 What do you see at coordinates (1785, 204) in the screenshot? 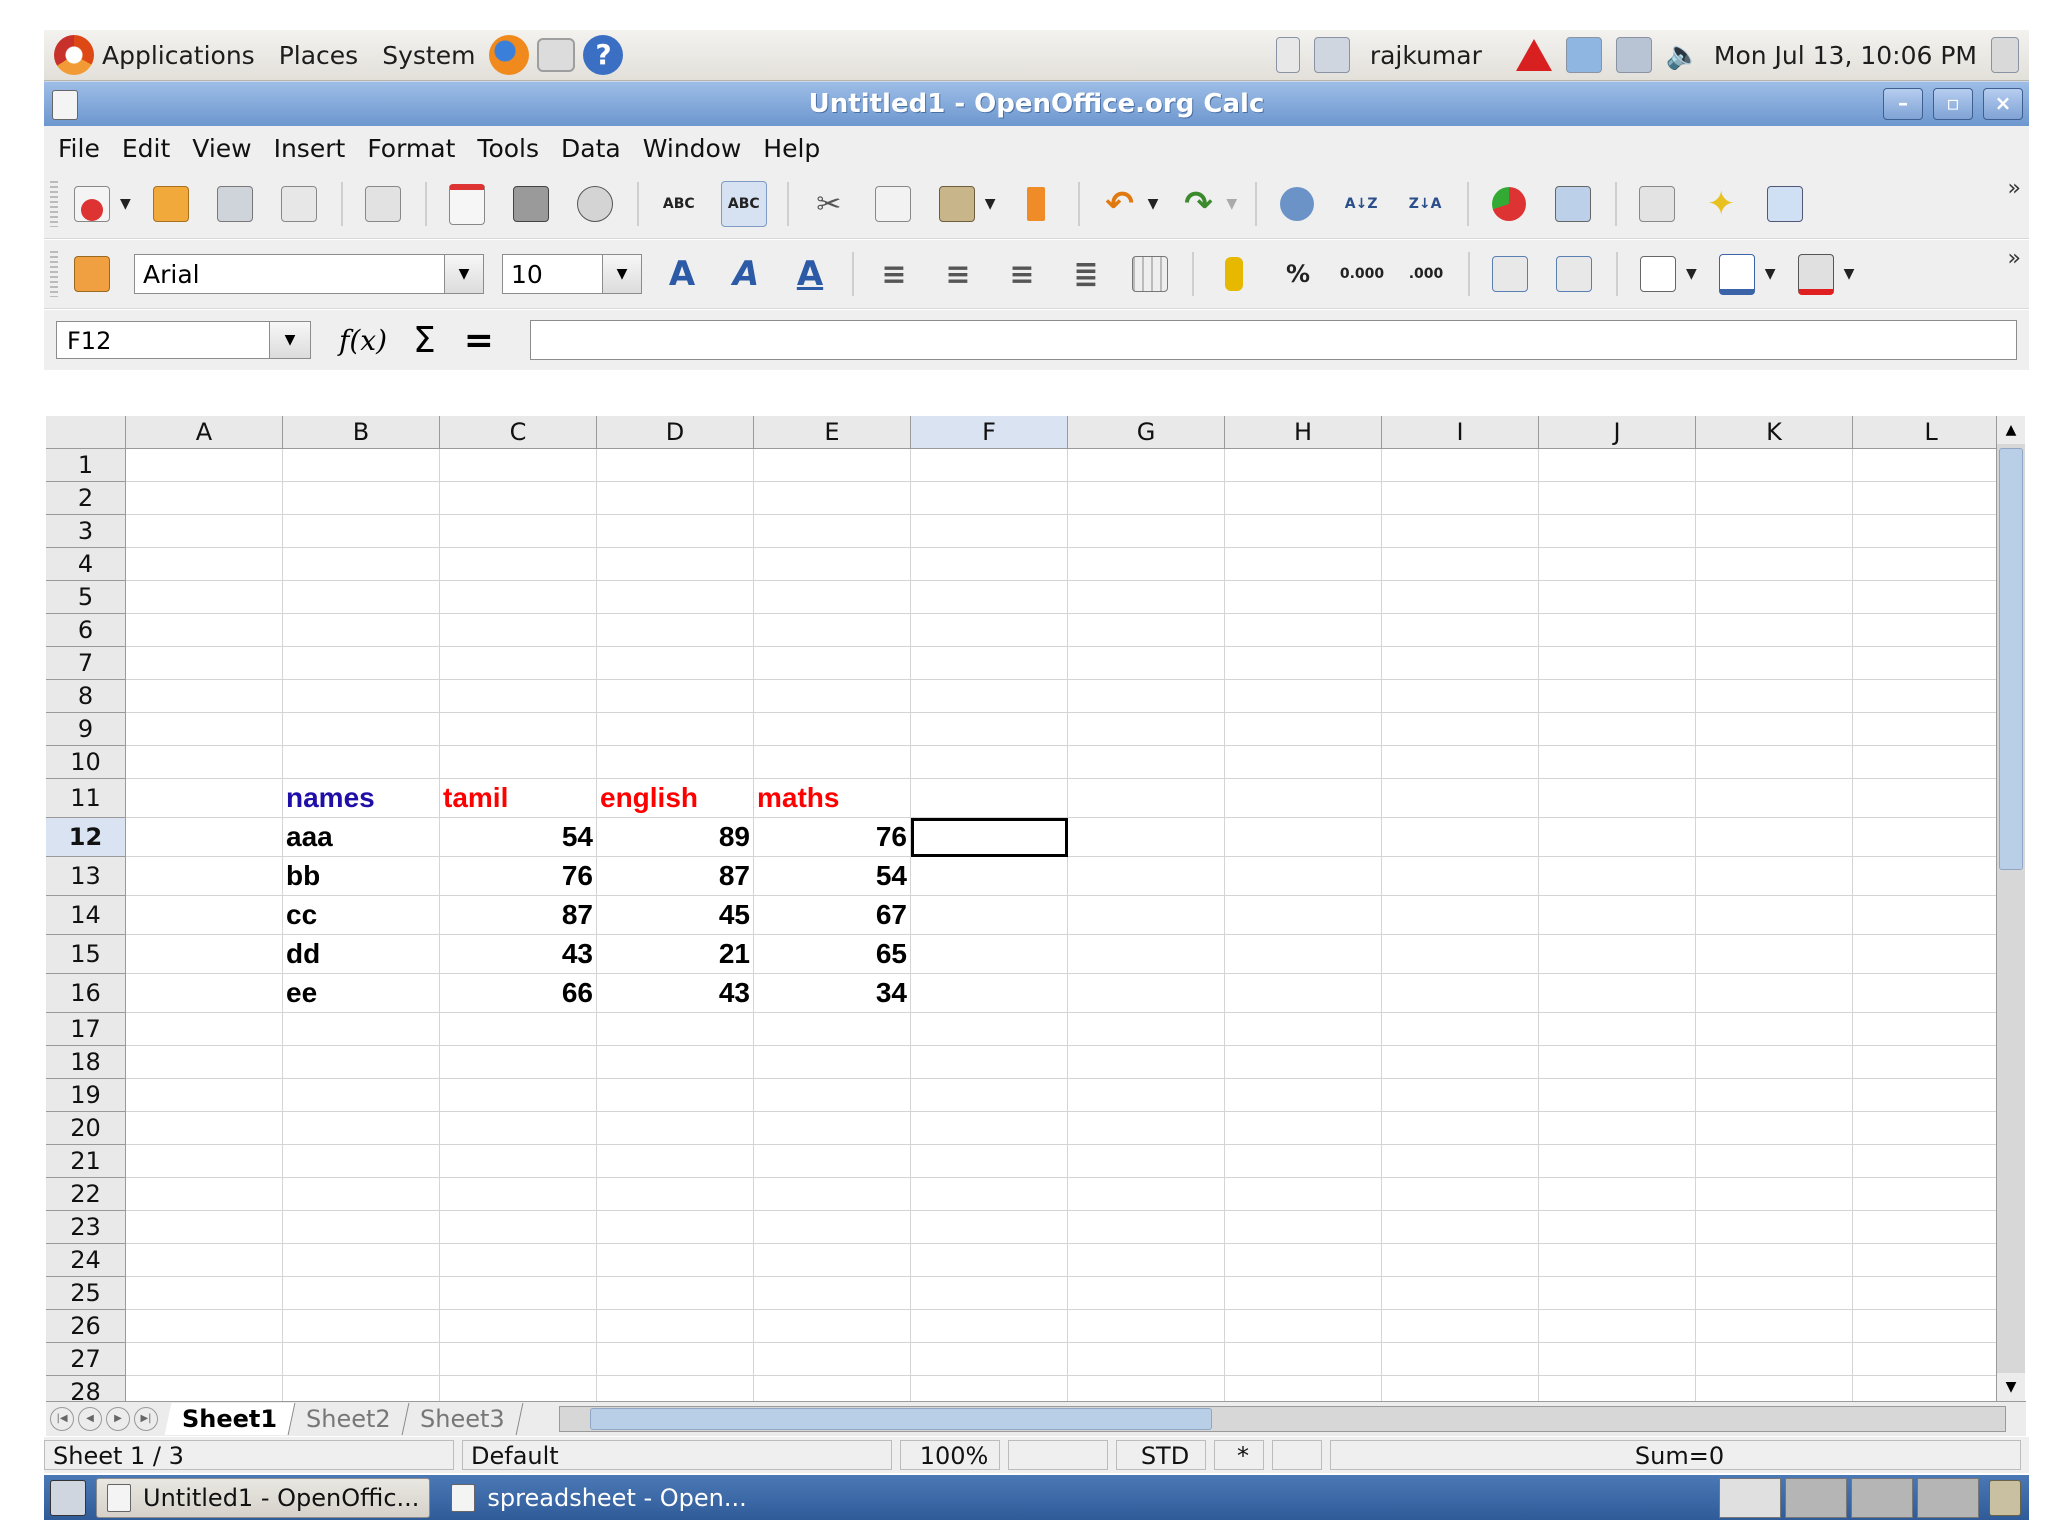
I see `gallery-icon` at bounding box center [1785, 204].